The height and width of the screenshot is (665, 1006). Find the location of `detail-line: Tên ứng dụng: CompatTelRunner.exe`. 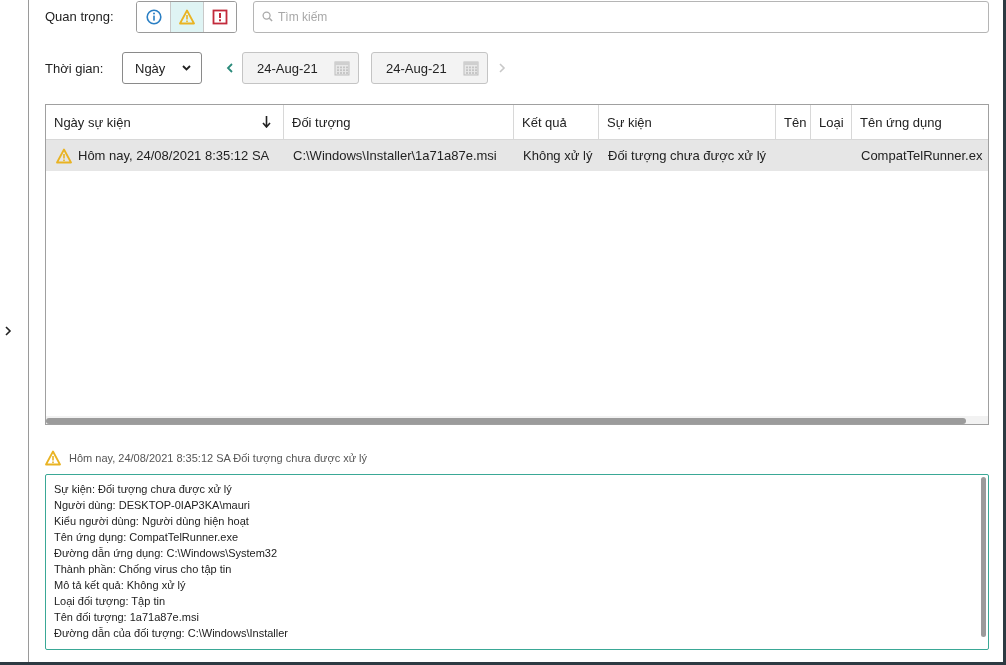

detail-line: Tên ứng dụng: CompatTelRunner.exe is located at coordinates (147, 537).